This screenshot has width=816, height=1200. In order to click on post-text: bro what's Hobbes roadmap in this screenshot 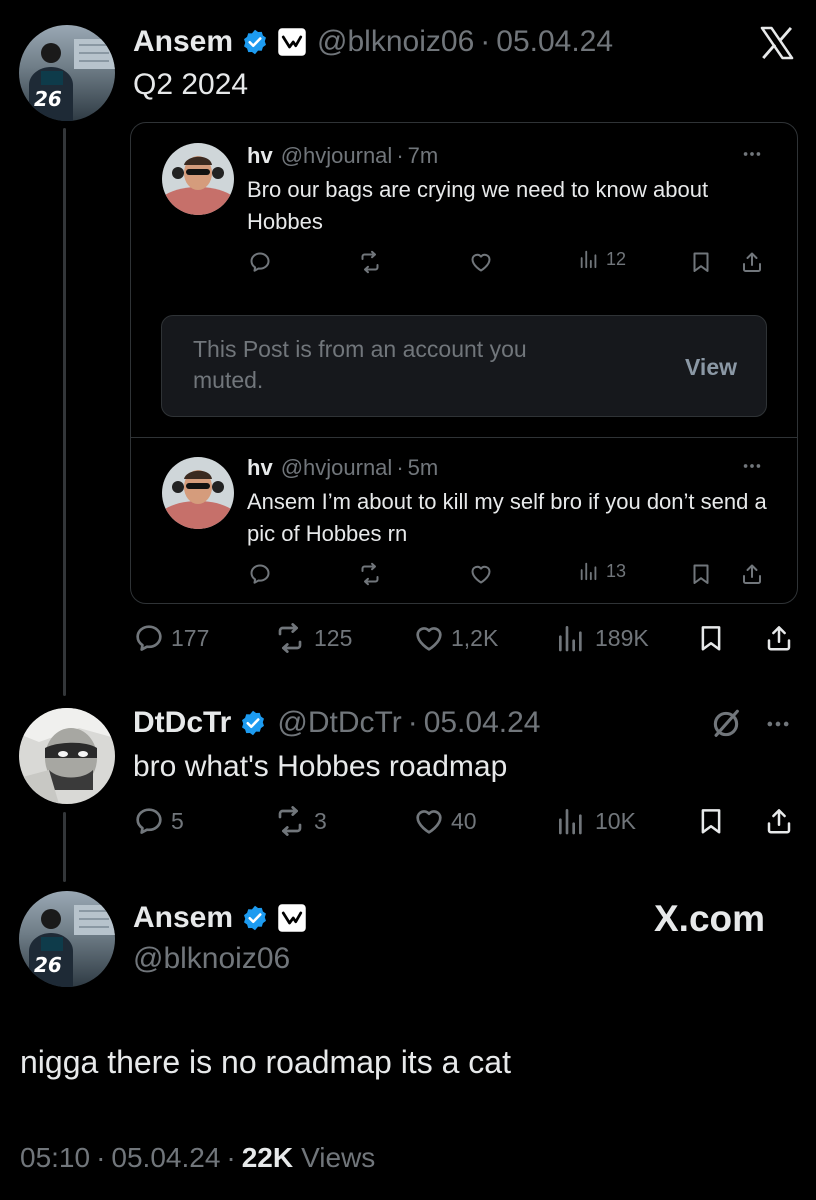, I will do `click(320, 766)`.